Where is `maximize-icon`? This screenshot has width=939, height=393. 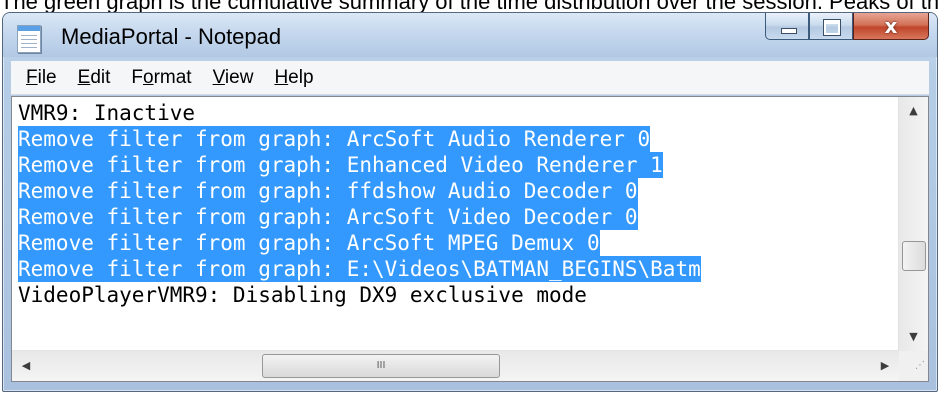 maximize-icon is located at coordinates (832, 27).